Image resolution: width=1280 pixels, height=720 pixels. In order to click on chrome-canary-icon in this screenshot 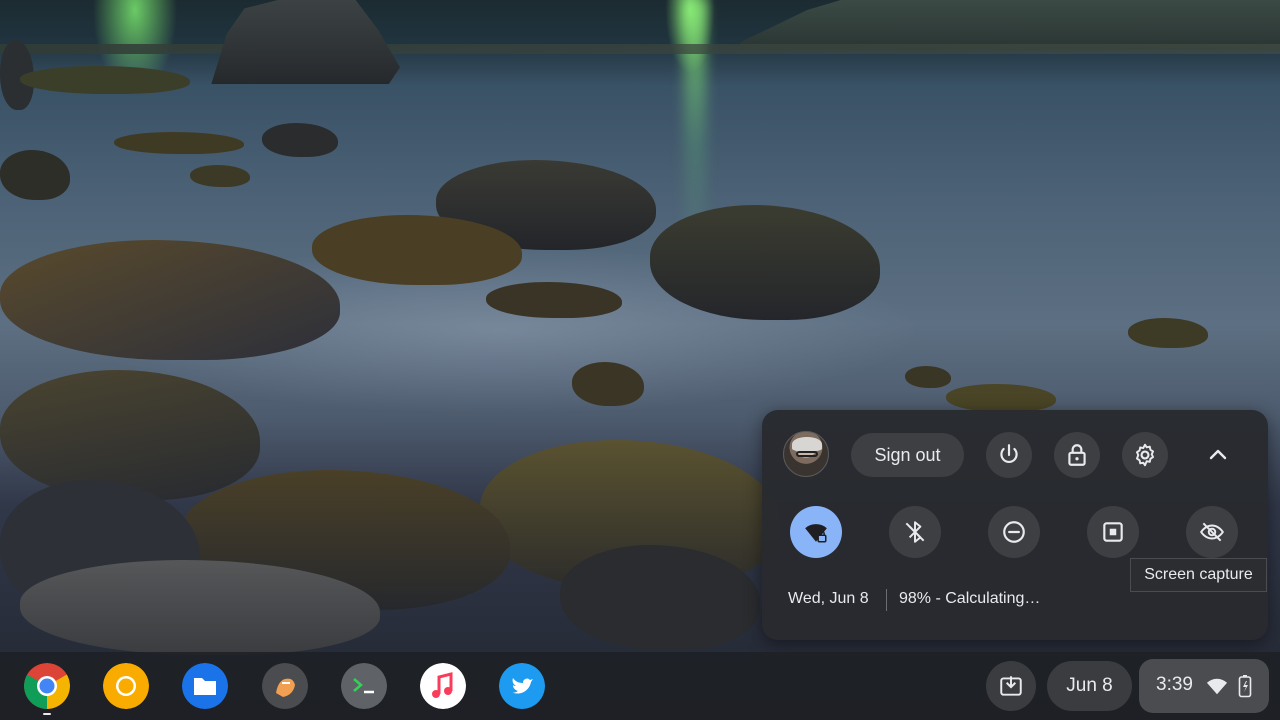, I will do `click(126, 686)`.